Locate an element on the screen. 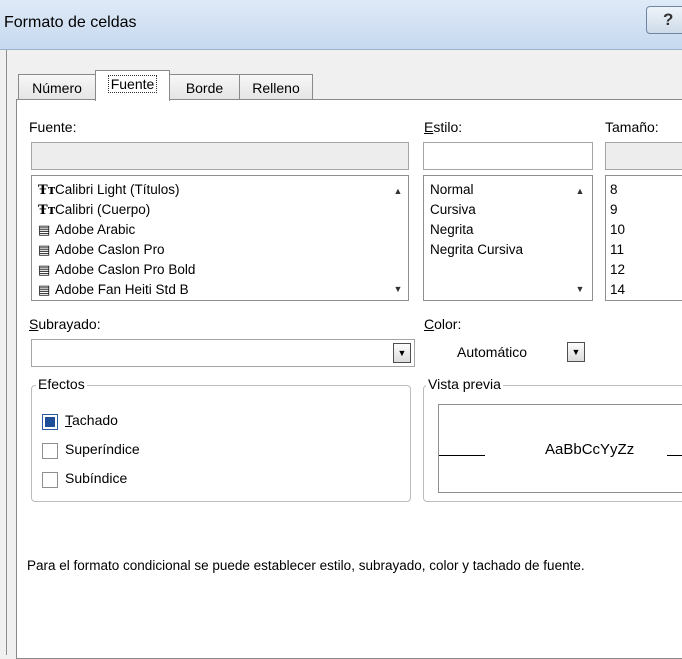  underline-label-accesskey: S is located at coordinates (34, 324).